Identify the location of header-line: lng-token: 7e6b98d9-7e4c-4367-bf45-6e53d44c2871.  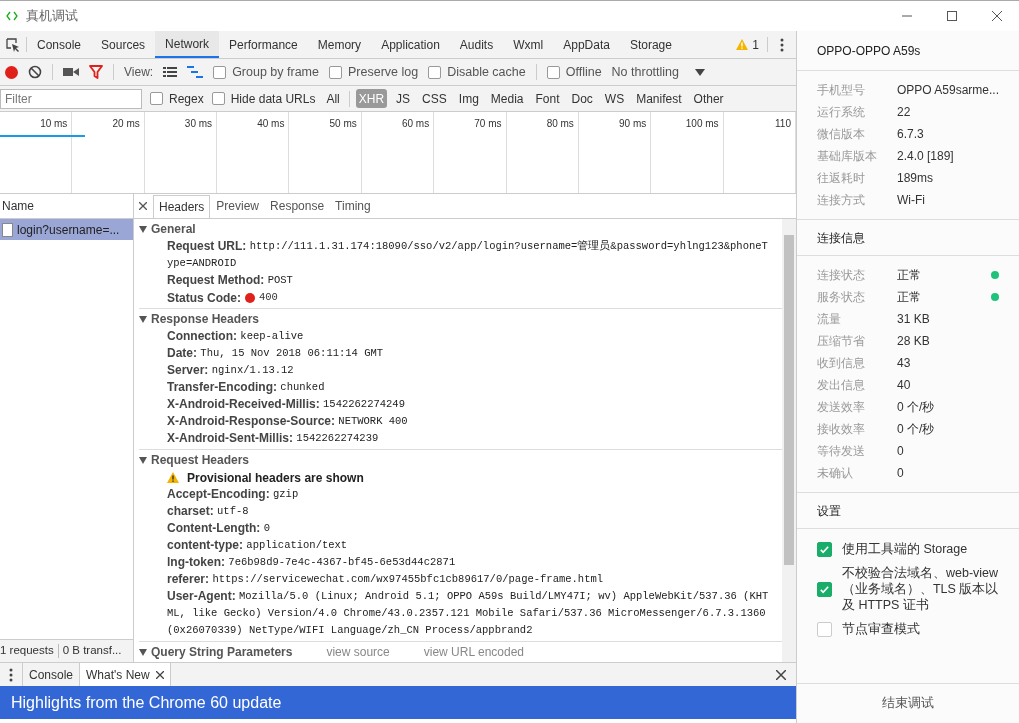
(311, 562).